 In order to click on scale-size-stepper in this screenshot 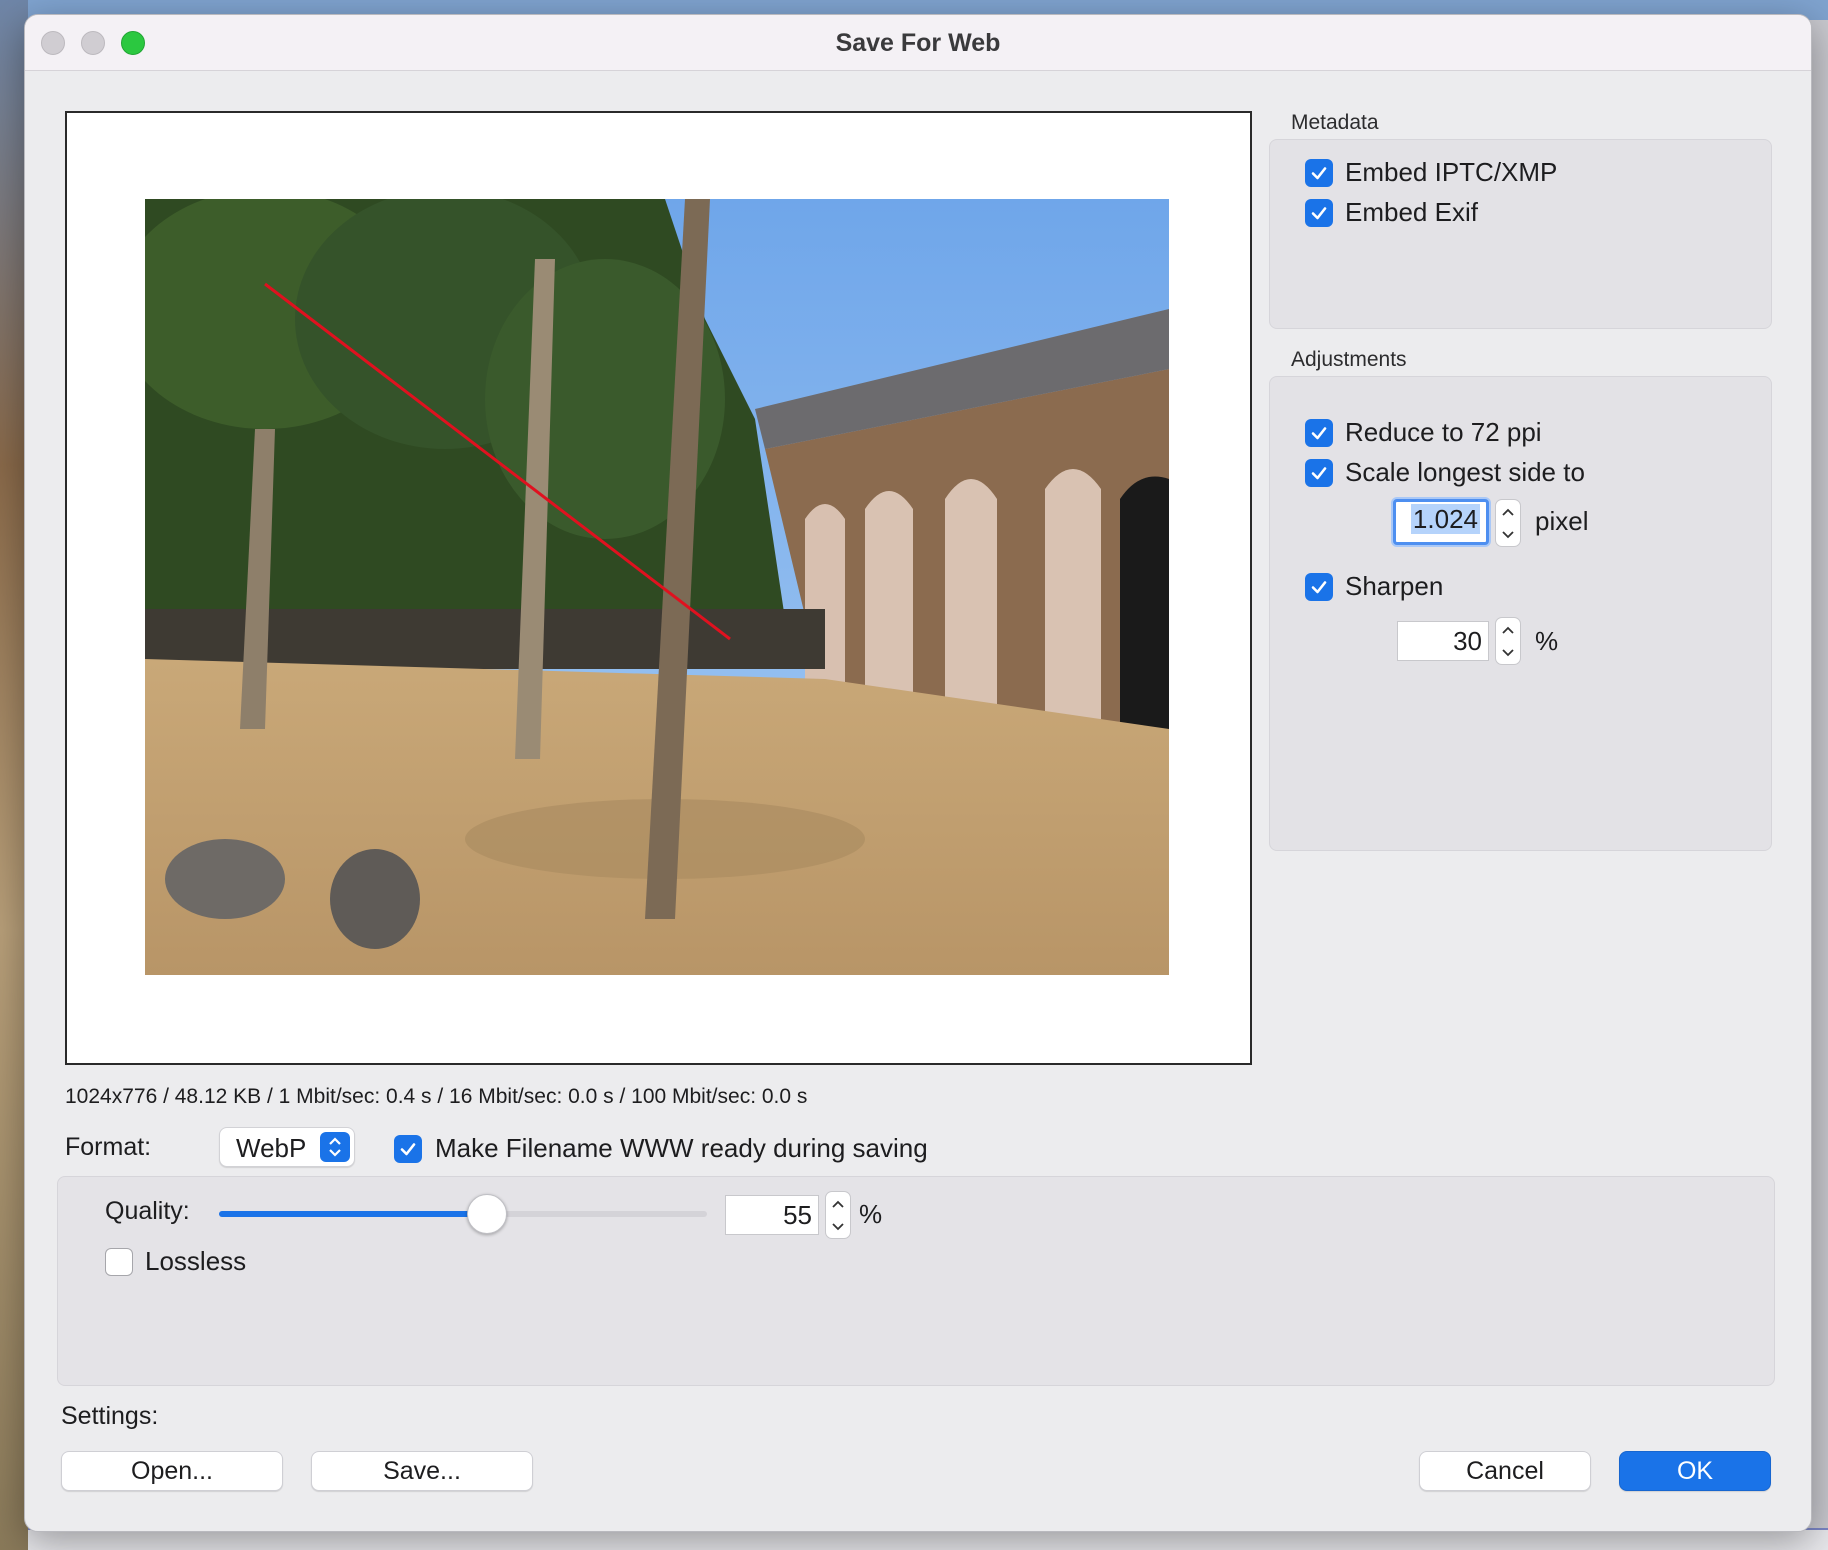, I will do `click(1508, 523)`.